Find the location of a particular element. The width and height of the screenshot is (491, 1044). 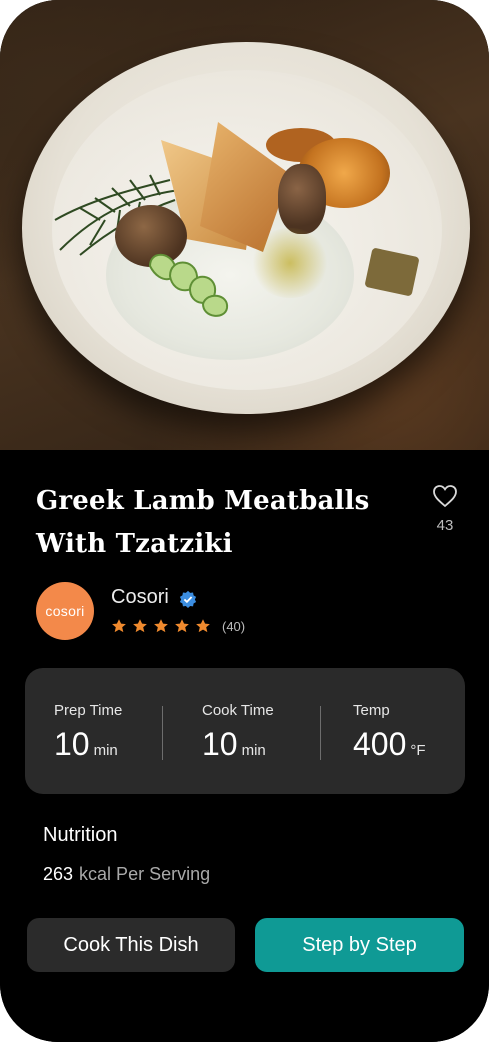

olive-oil-drizzle is located at coordinates (290, 263).